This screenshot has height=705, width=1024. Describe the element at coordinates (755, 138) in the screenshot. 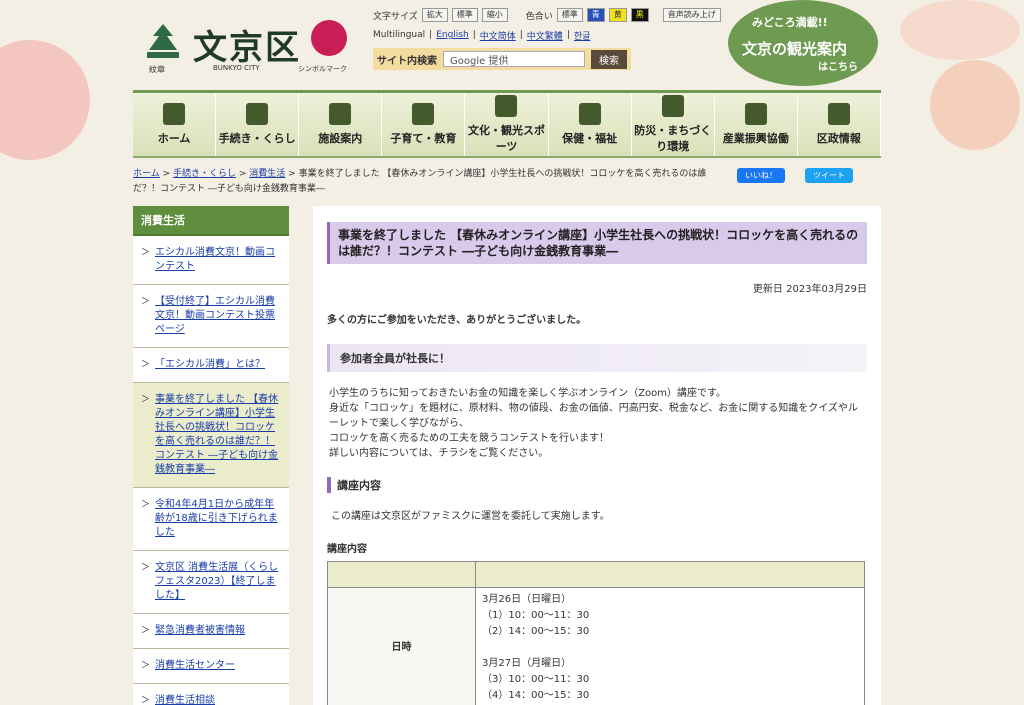

I see `nav-item-label: 産業振興協働` at that location.